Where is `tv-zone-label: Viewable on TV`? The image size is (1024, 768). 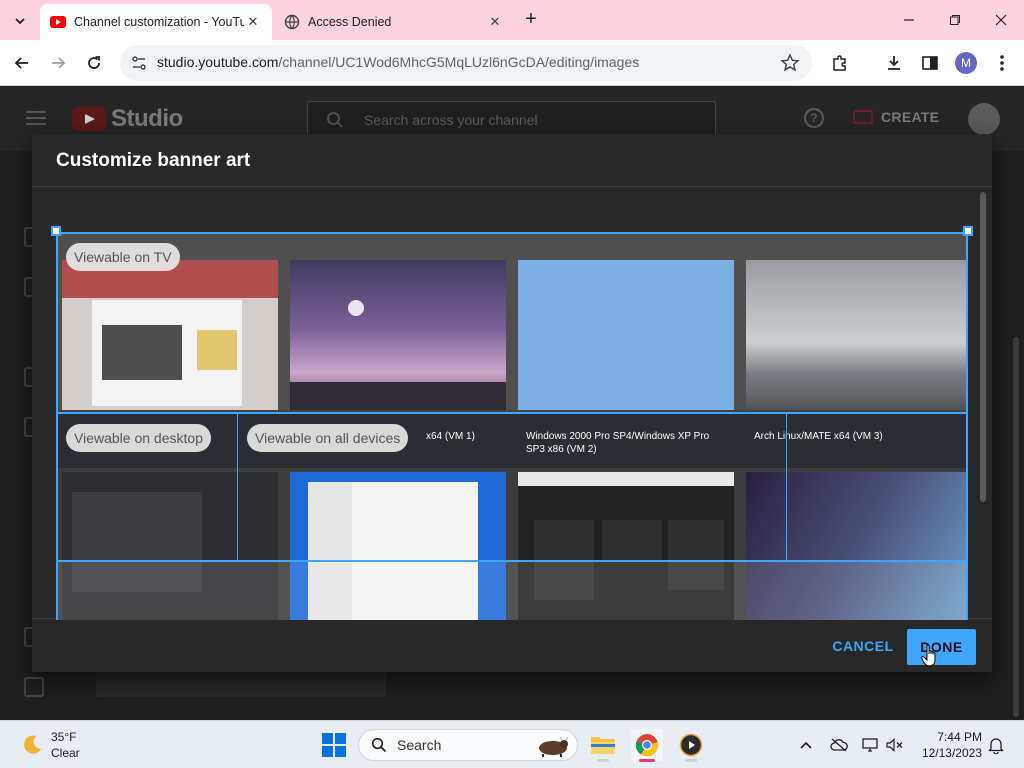 tv-zone-label: Viewable on TV is located at coordinates (123, 257).